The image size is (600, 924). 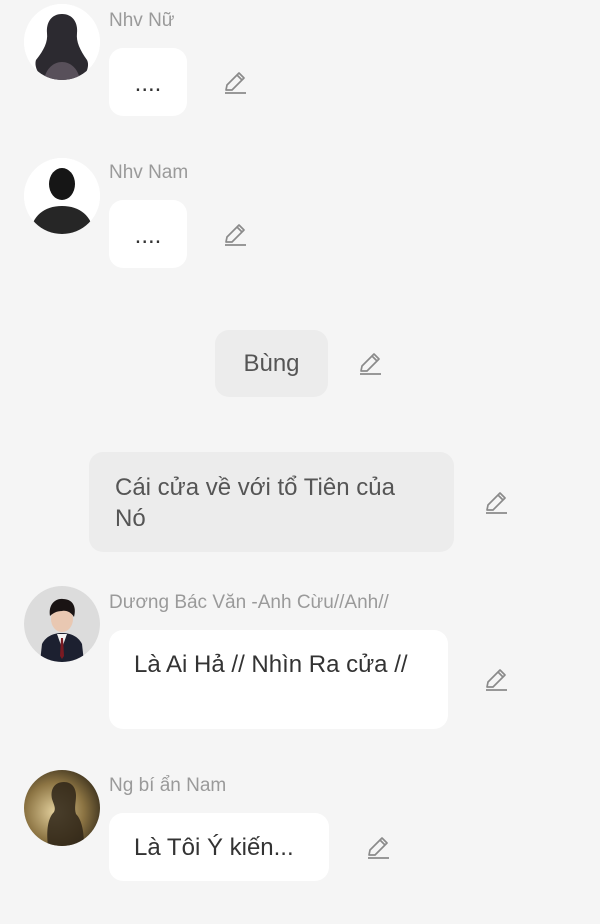 I want to click on message-text: Bùng, so click(x=271, y=363).